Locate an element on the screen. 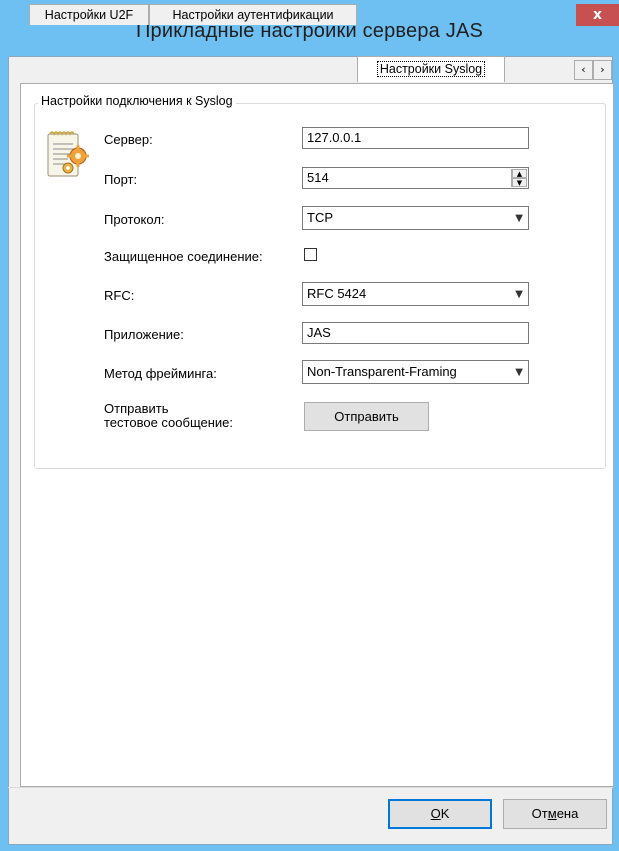 This screenshot has height=851, width=619. tab-u2f: Настройки U2F is located at coordinates (89, 14).